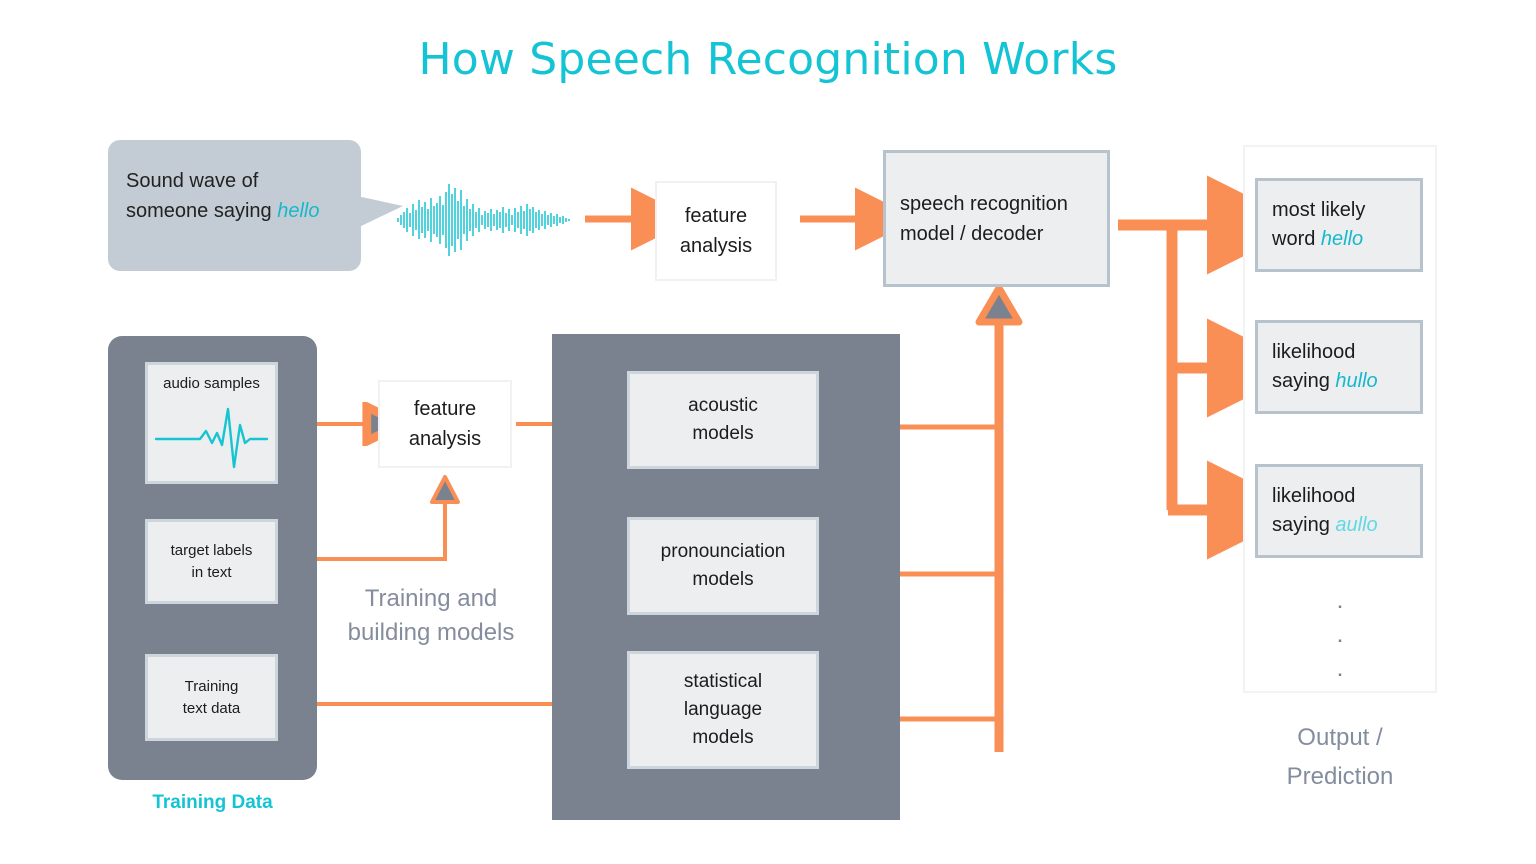 Image resolution: width=1536 pixels, height=864 pixels. I want to click on audio-samples-label: audio samples, so click(211, 383).